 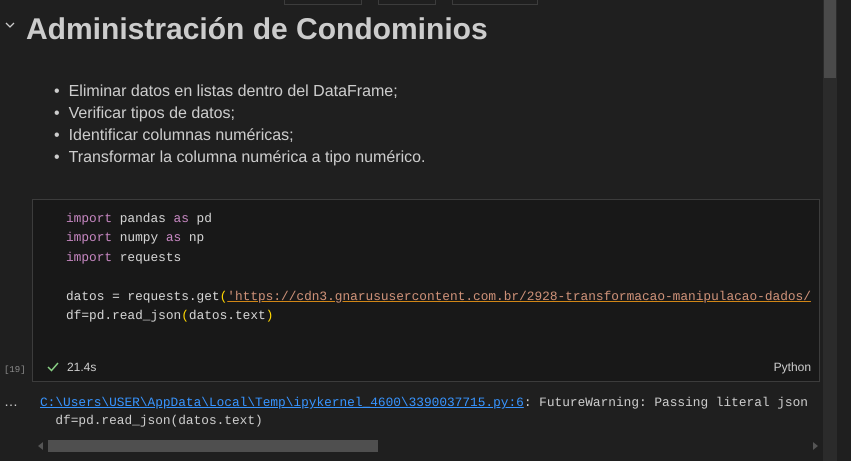 What do you see at coordinates (181, 136) in the screenshot?
I see `bullet-item: Identificar columnas numéricas;` at bounding box center [181, 136].